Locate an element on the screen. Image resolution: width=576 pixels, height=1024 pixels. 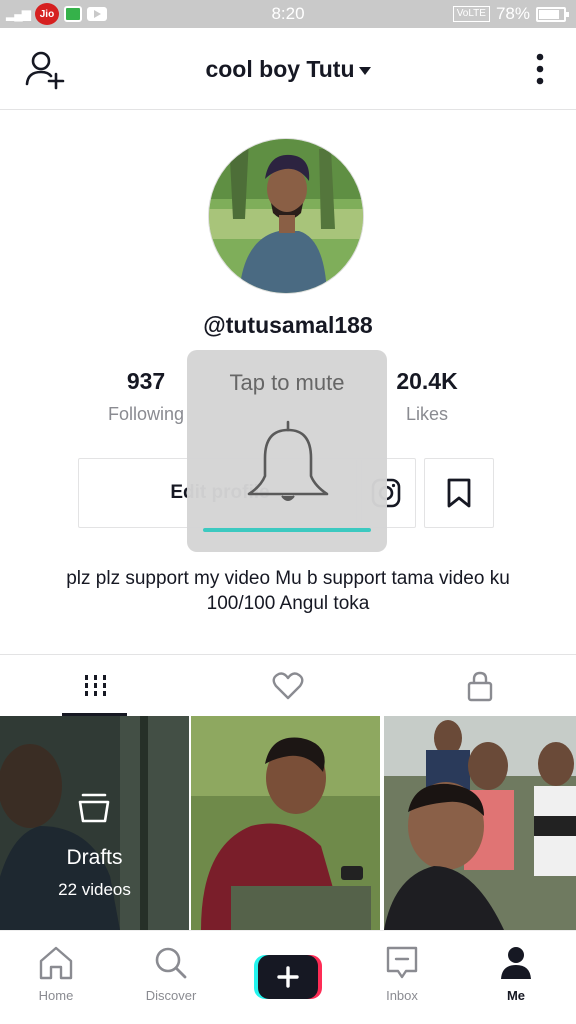
lock-icon is located at coordinates (480, 686).